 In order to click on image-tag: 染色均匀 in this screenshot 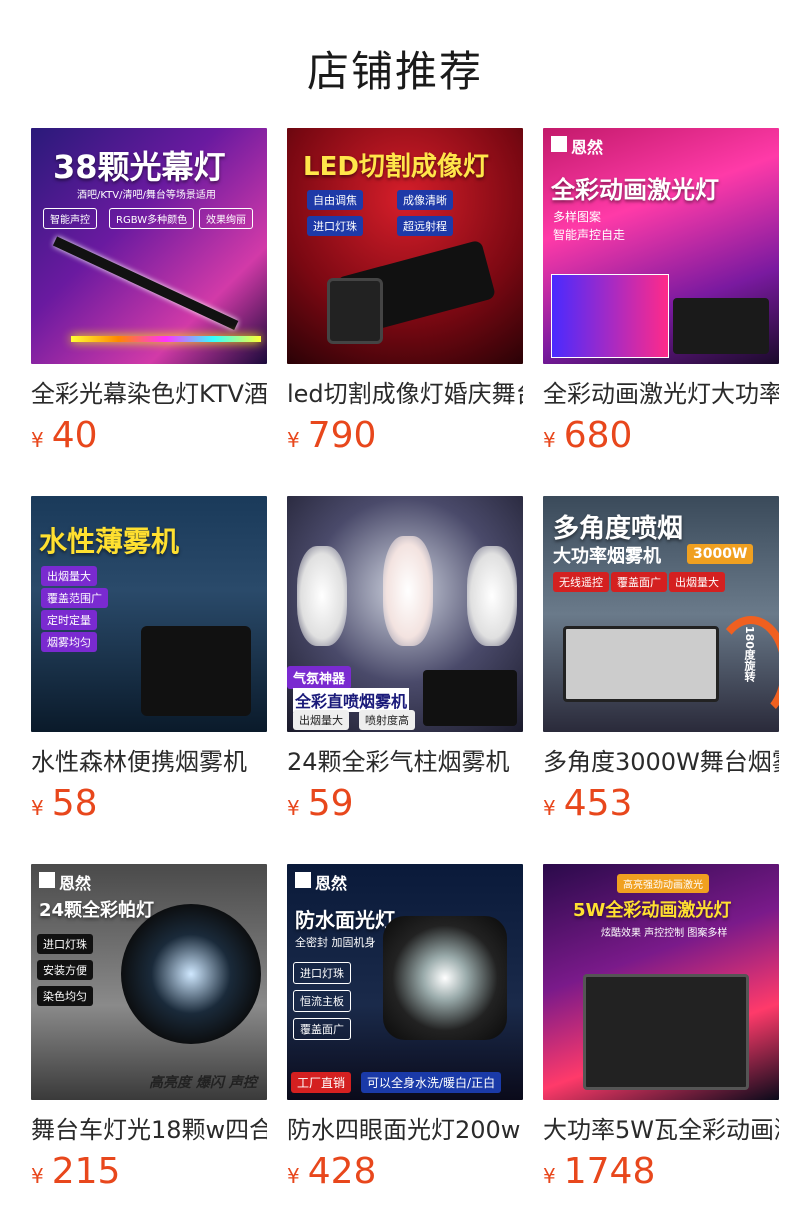, I will do `click(65, 996)`.